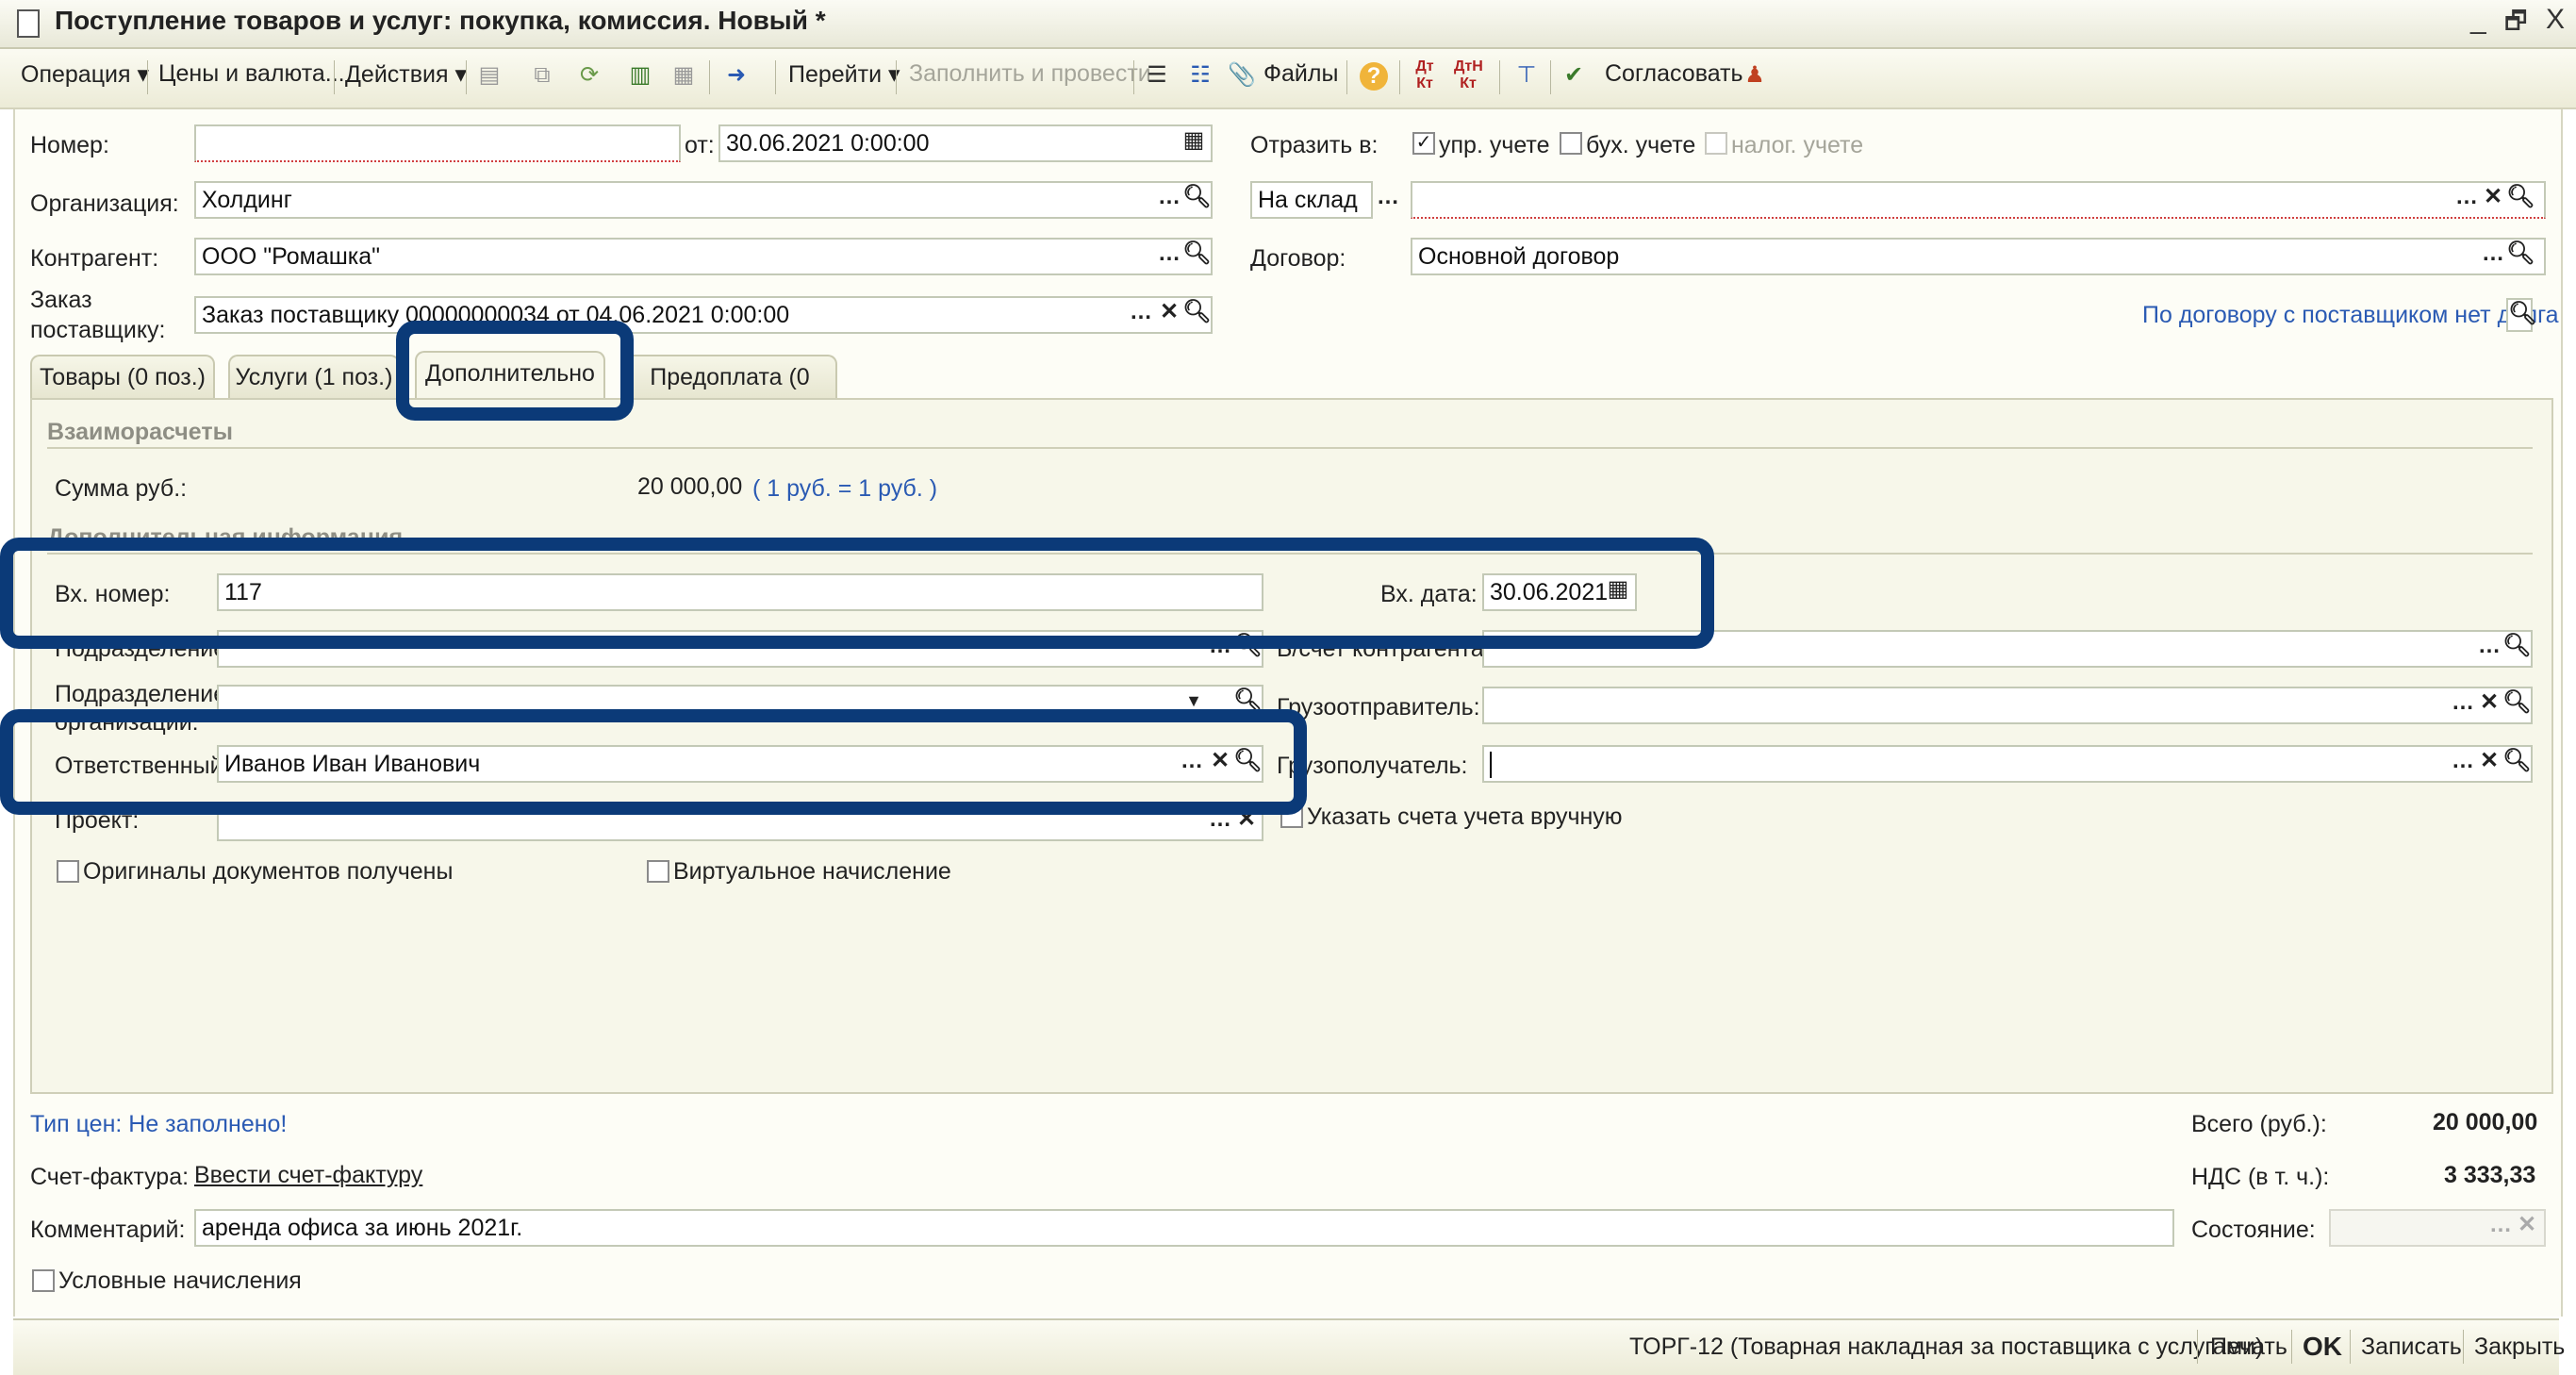 Image resolution: width=2576 pixels, height=1375 pixels. I want to click on person-icon: ♟, so click(1755, 75).